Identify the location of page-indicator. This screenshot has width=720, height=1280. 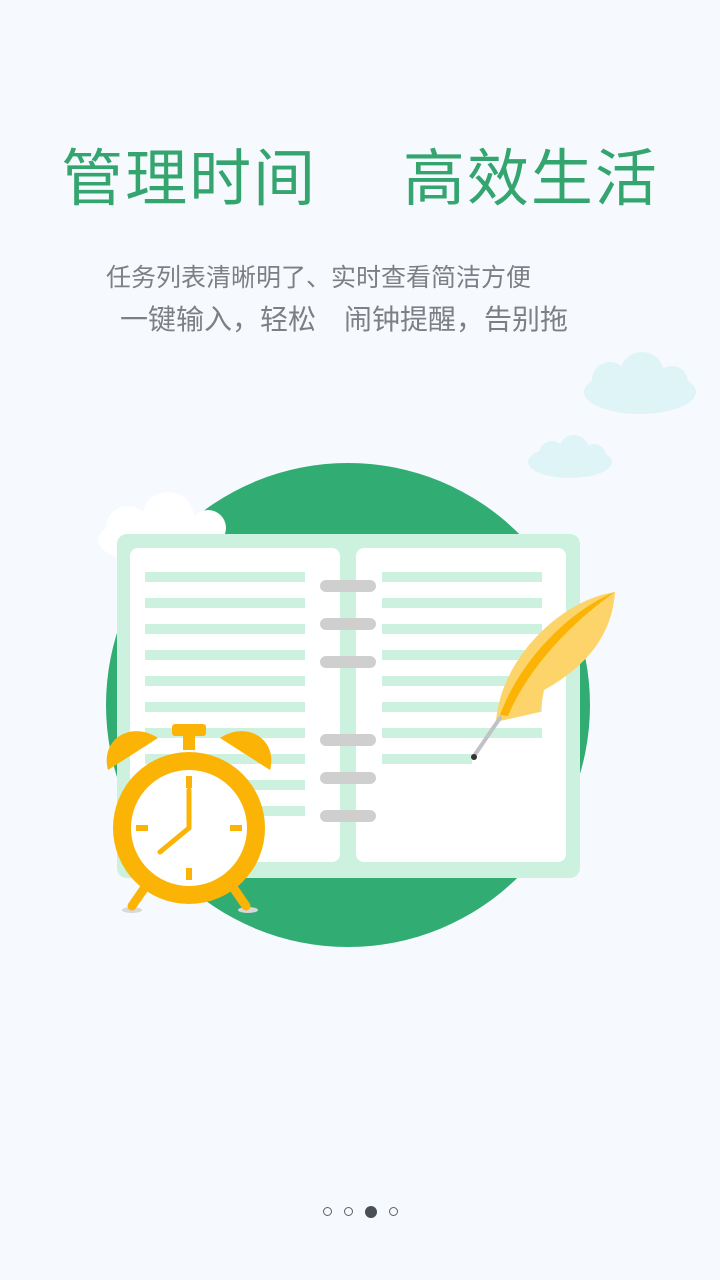
(360, 1212).